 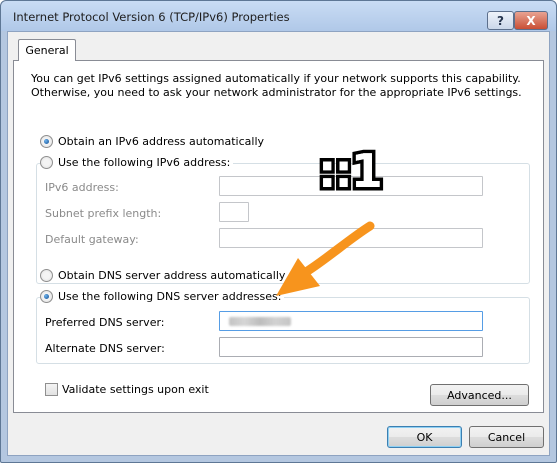 I want to click on radio-obtain-dns-auto: Obtain DNS server address automatically, so click(x=164, y=275).